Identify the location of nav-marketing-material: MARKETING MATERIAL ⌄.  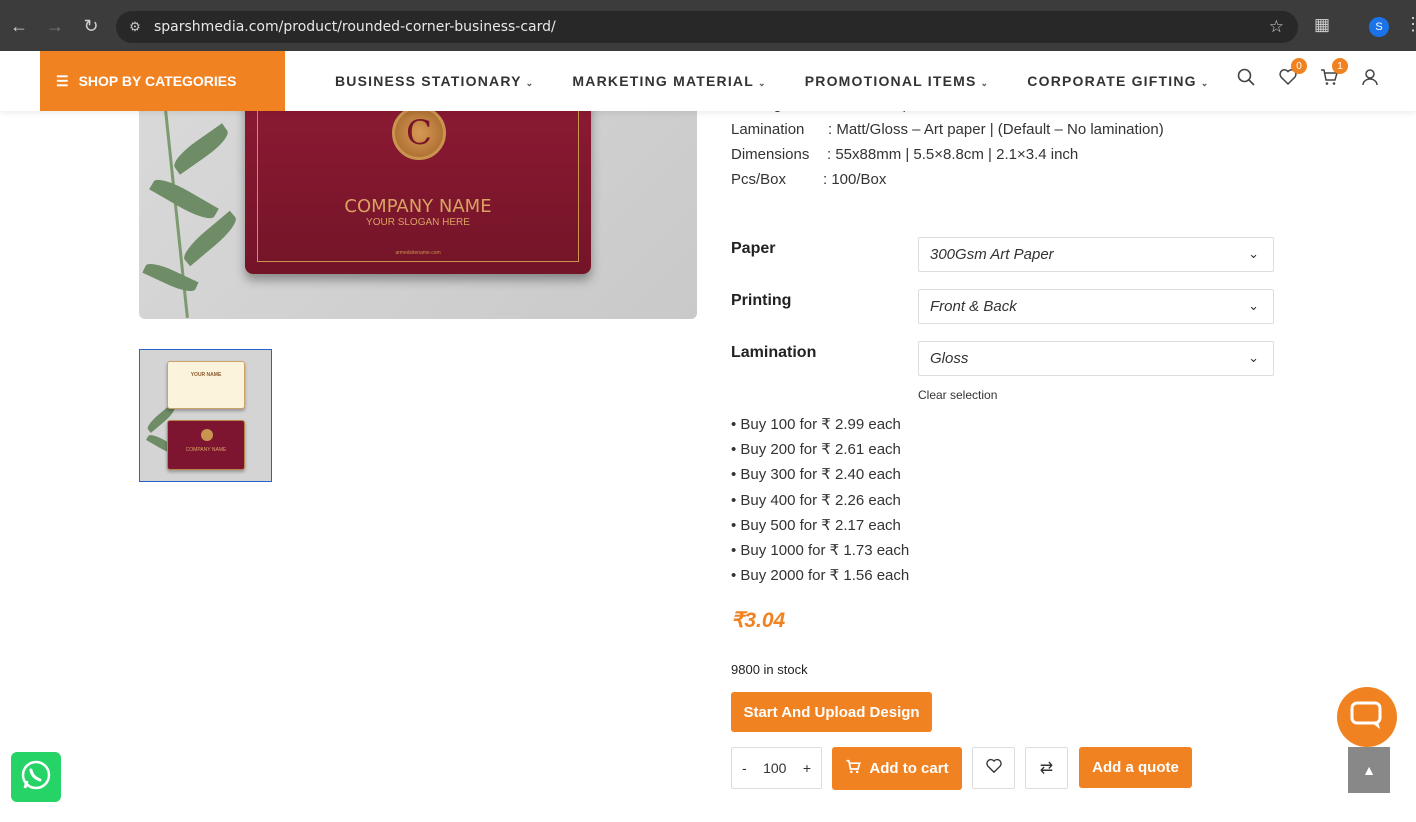
(669, 81).